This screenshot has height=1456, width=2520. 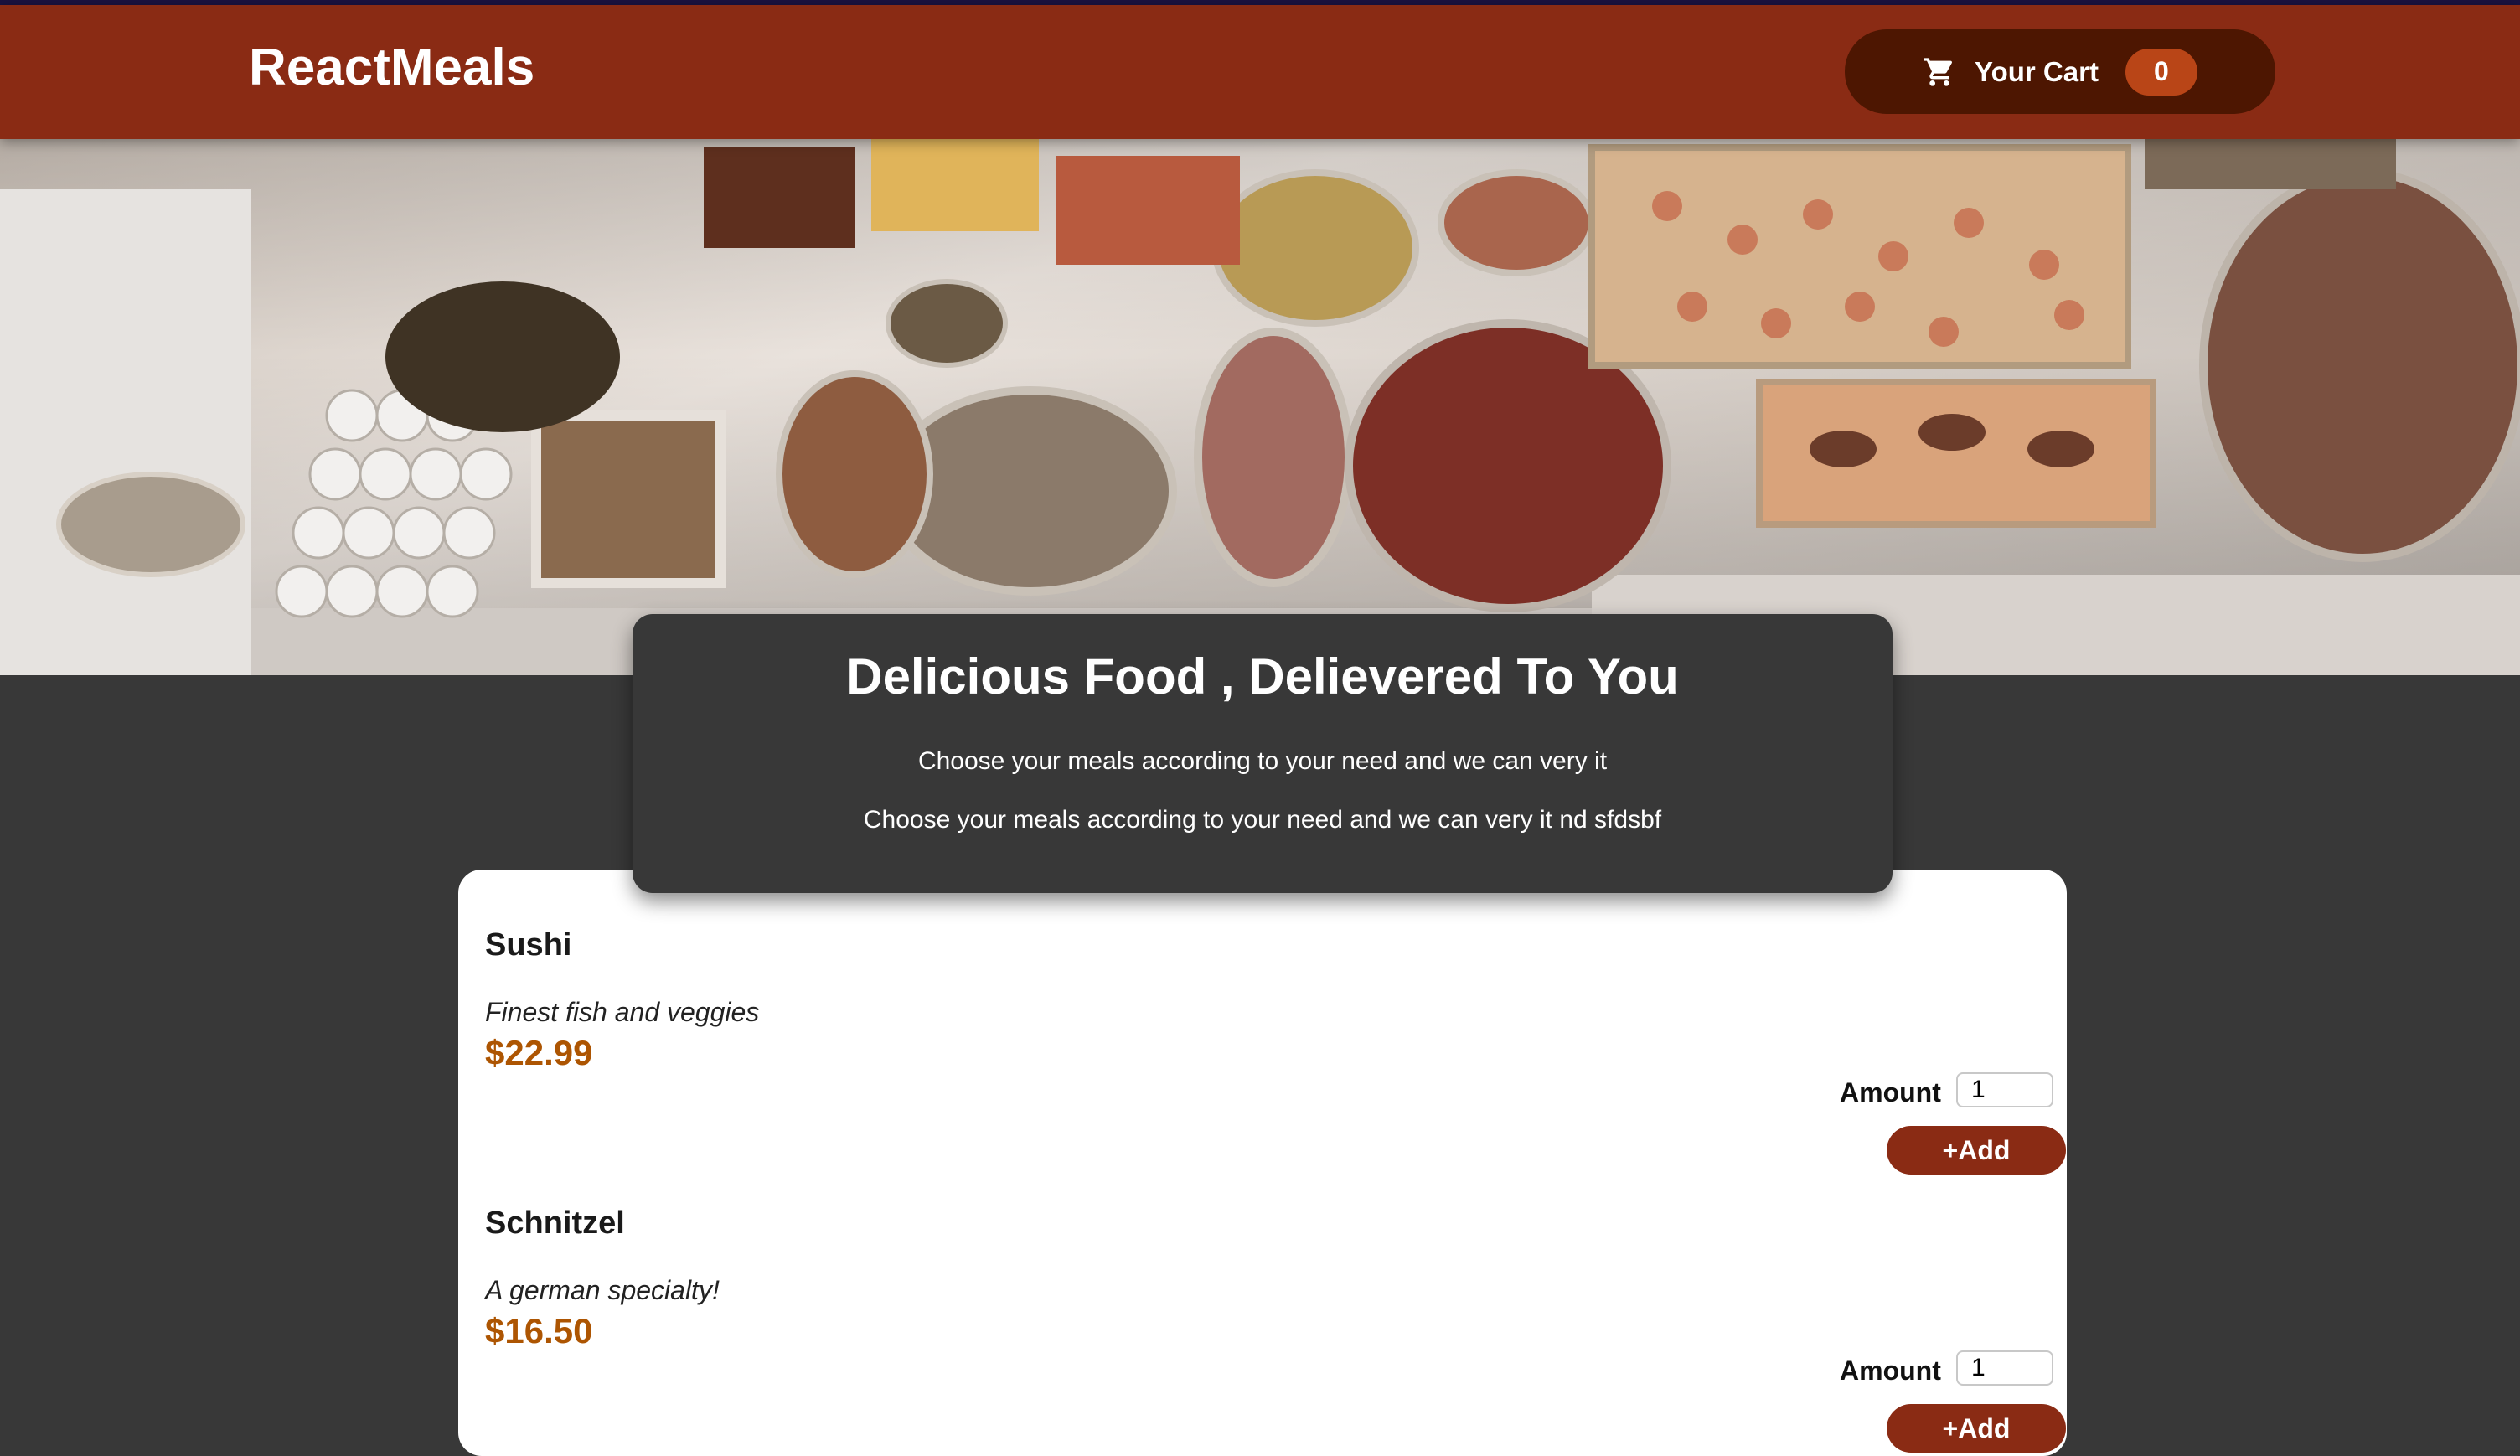 What do you see at coordinates (539, 1052) in the screenshot?
I see `meal-price: $22.99` at bounding box center [539, 1052].